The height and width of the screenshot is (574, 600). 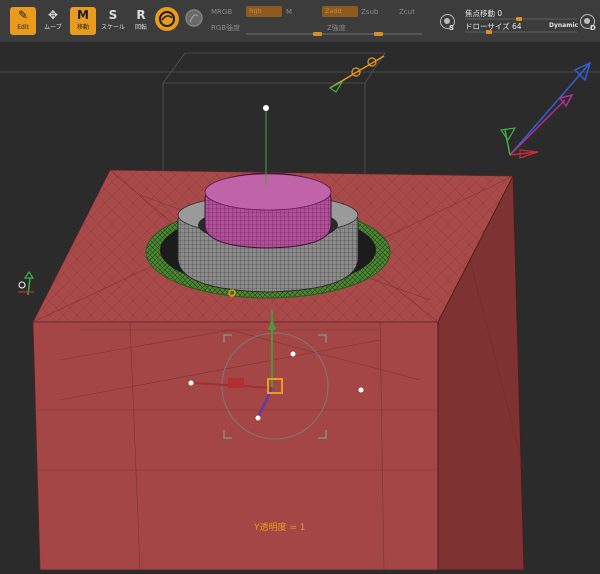 What do you see at coordinates (489, 32) in the screenshot?
I see `draw-size-knob` at bounding box center [489, 32].